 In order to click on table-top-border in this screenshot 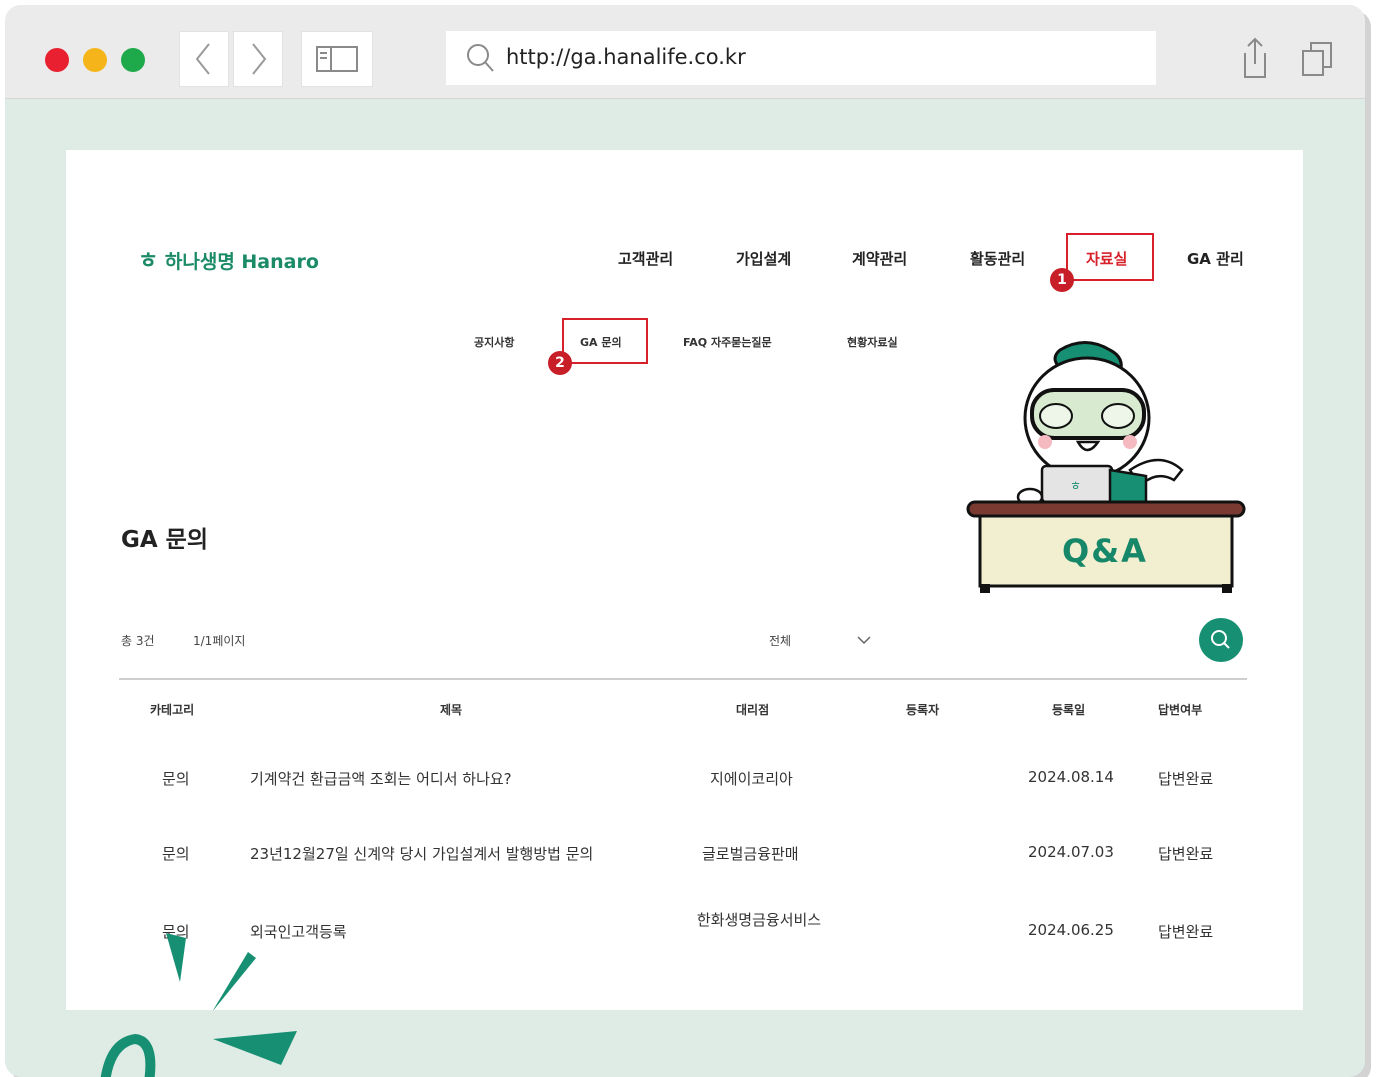, I will do `click(683, 679)`.